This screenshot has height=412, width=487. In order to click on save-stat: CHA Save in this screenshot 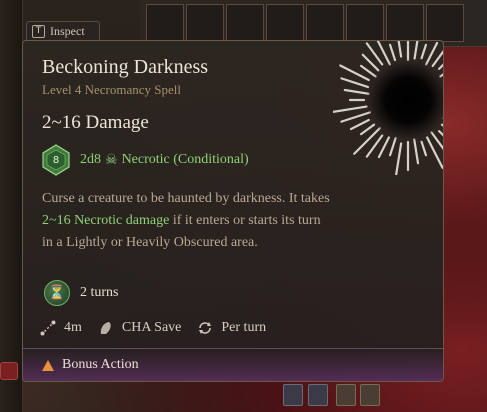, I will do `click(140, 328)`.